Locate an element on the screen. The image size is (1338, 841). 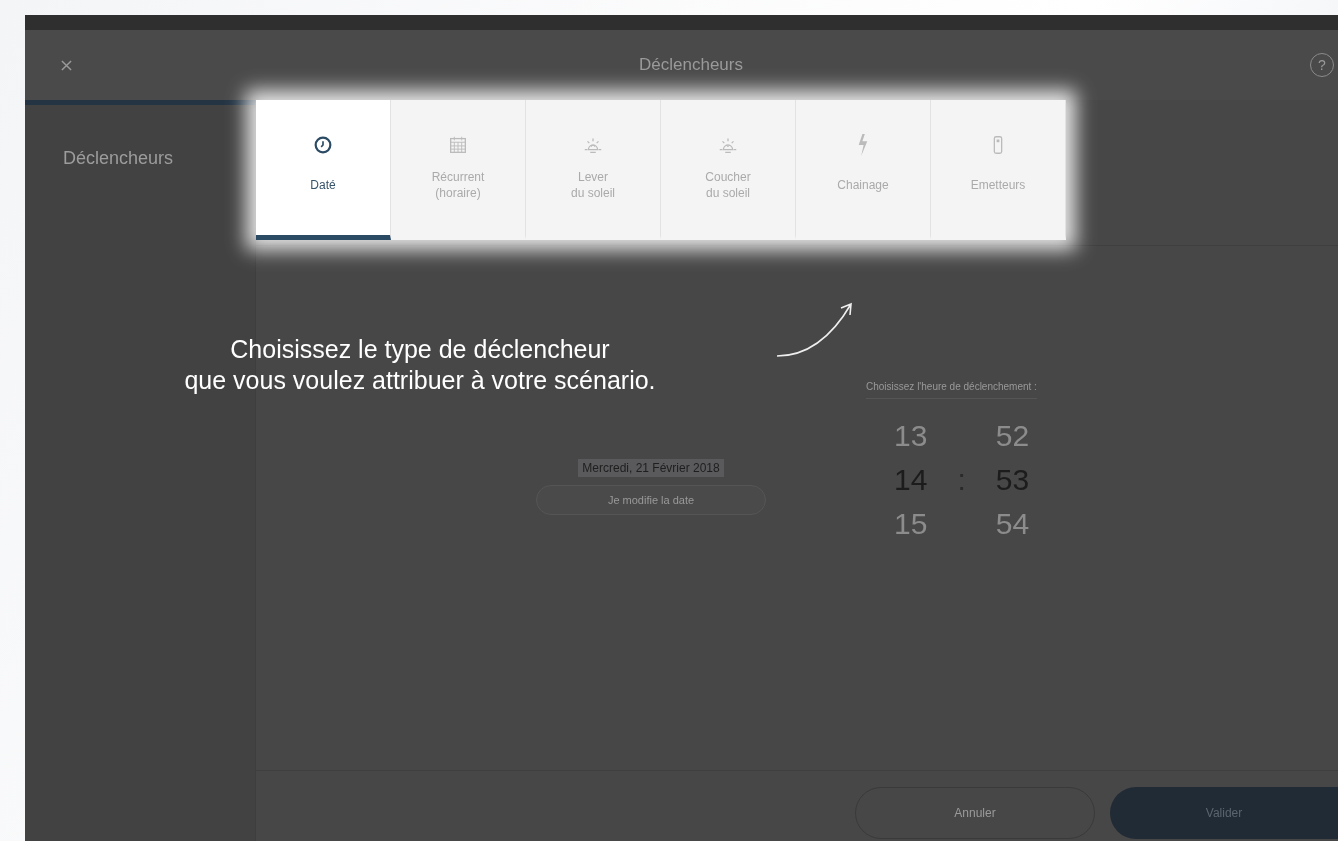
trigger-tab: Récurrent (horaire) is located at coordinates (458, 170).